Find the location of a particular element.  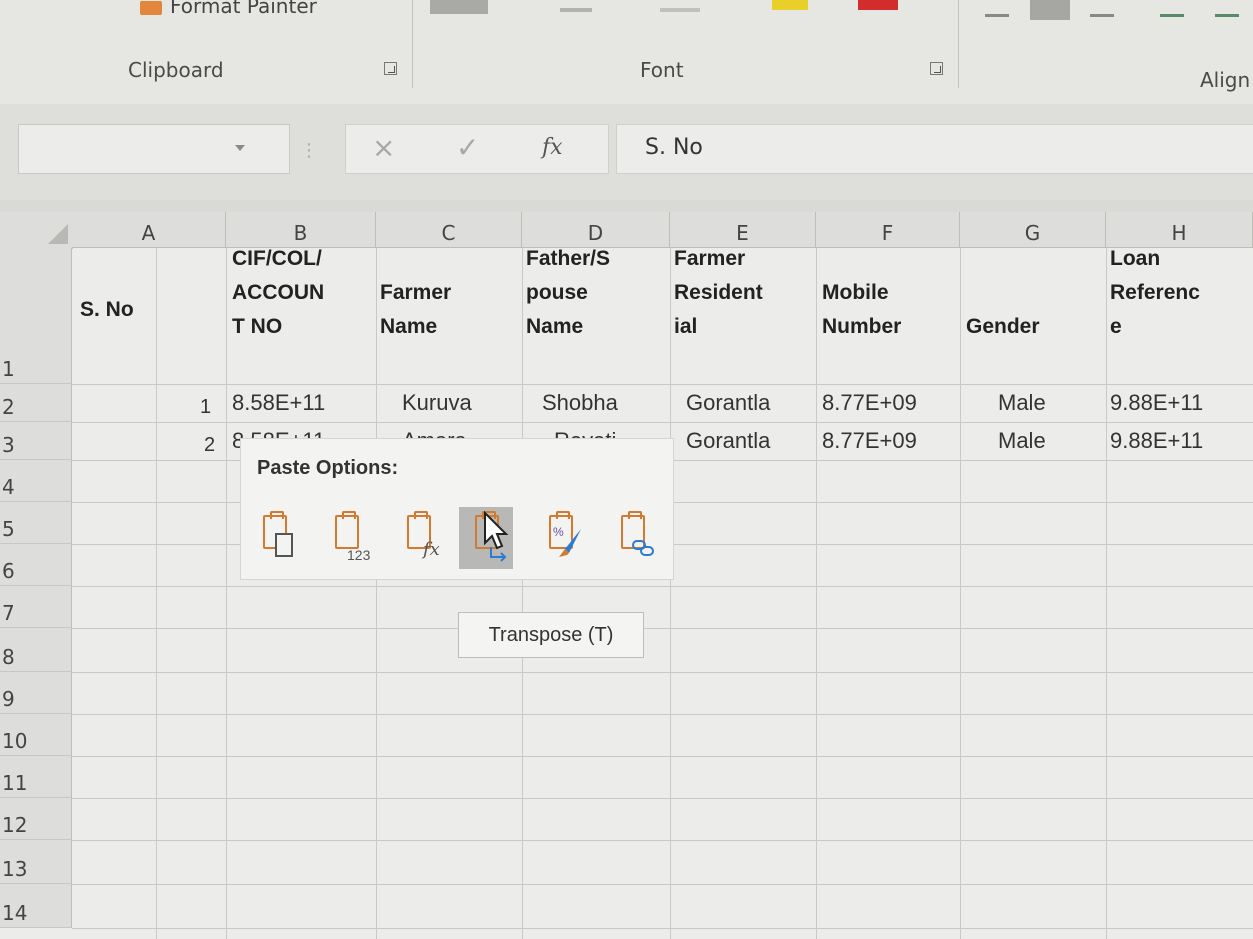

select-all-button is located at coordinates (36, 230).